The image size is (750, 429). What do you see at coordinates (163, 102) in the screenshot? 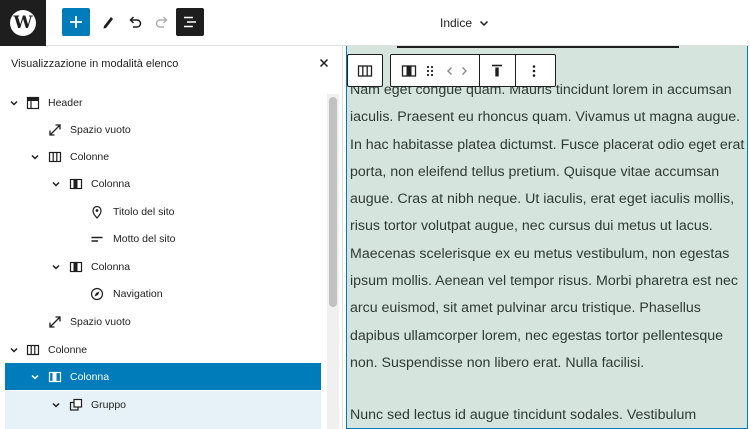
I see `list-item-header: Header` at bounding box center [163, 102].